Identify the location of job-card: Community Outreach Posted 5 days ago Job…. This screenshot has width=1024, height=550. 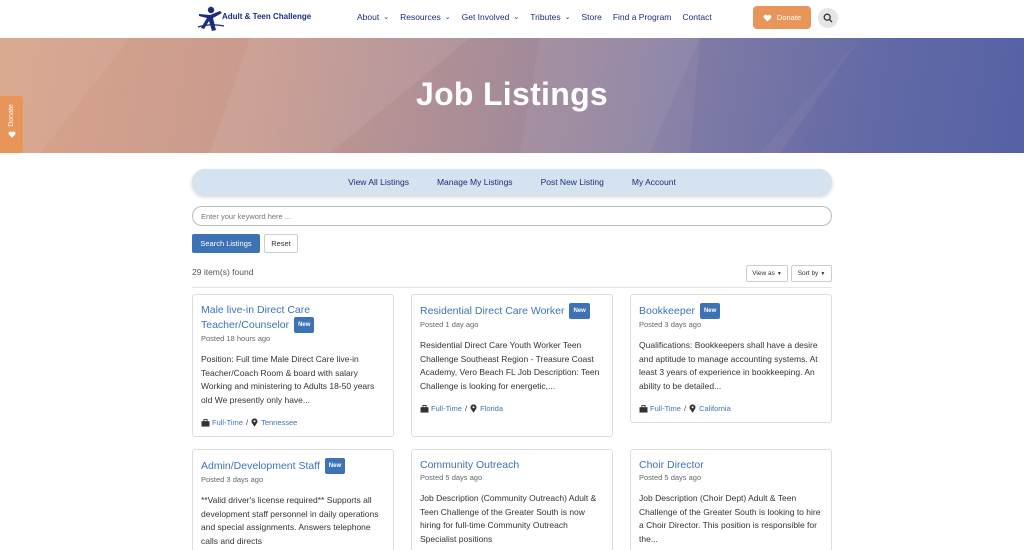
(512, 499).